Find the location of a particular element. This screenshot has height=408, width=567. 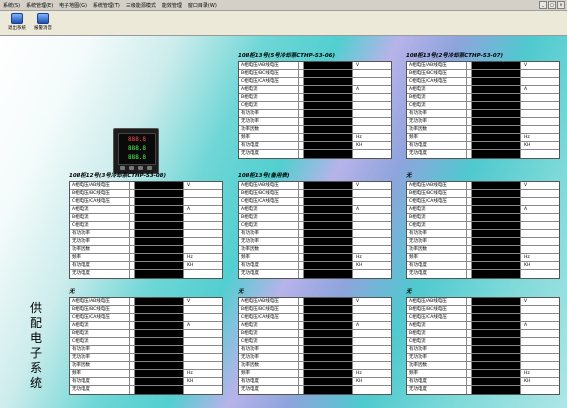

panel-row: 功率因数 is located at coordinates (315, 366).